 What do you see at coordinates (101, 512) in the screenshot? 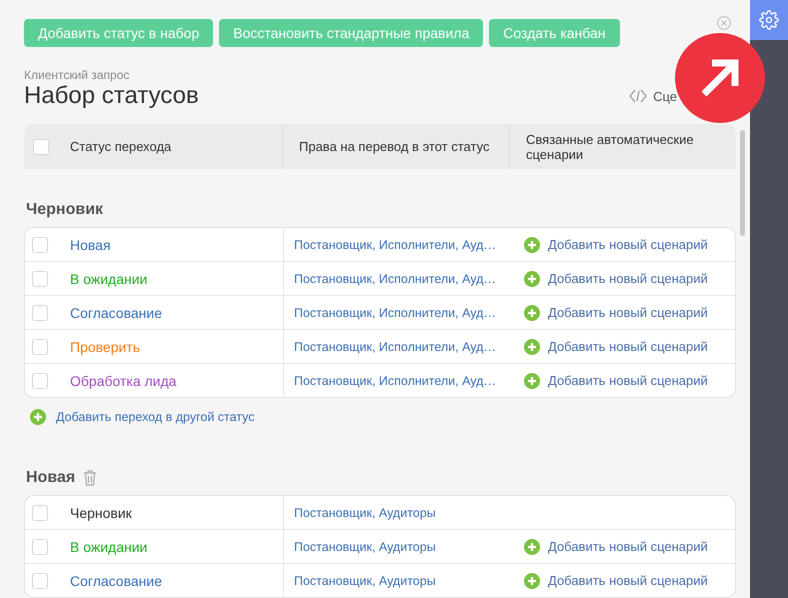
I see `status-name: Черновик` at bounding box center [101, 512].